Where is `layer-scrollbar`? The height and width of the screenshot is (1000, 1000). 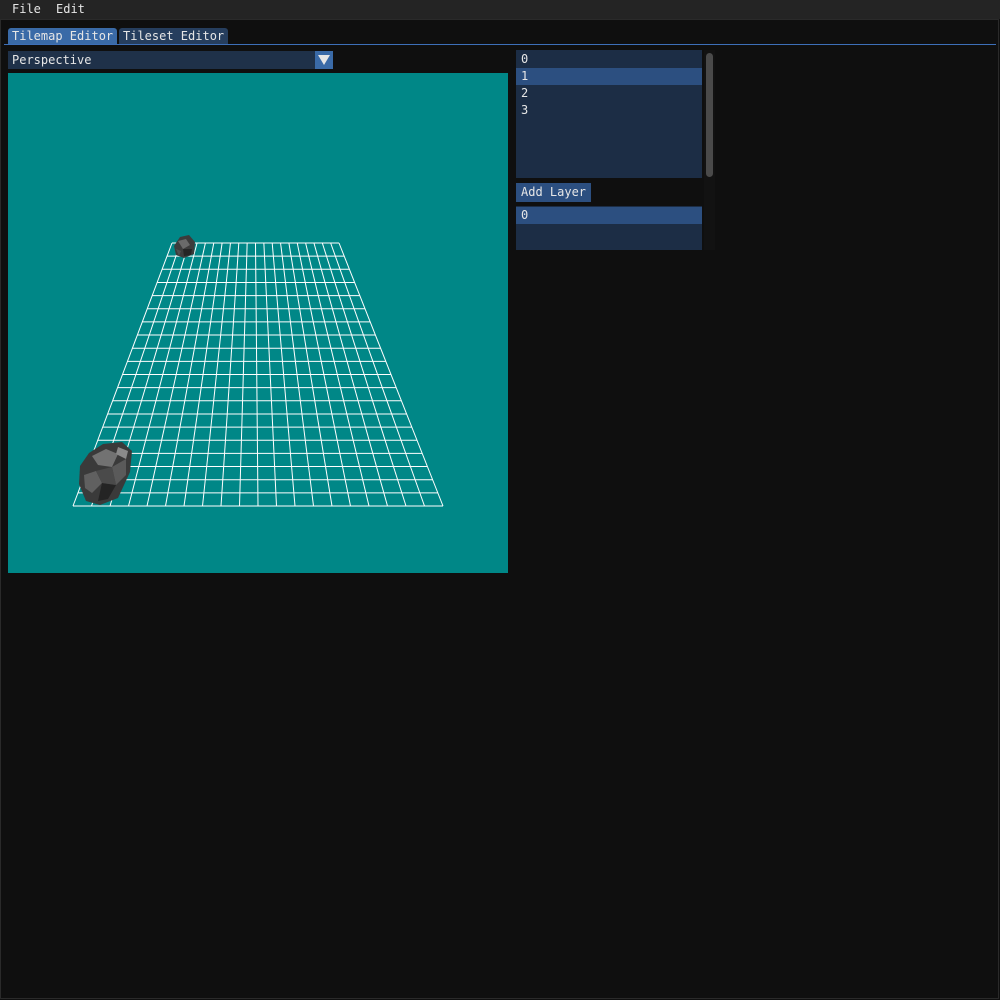
layer-scrollbar is located at coordinates (709, 150).